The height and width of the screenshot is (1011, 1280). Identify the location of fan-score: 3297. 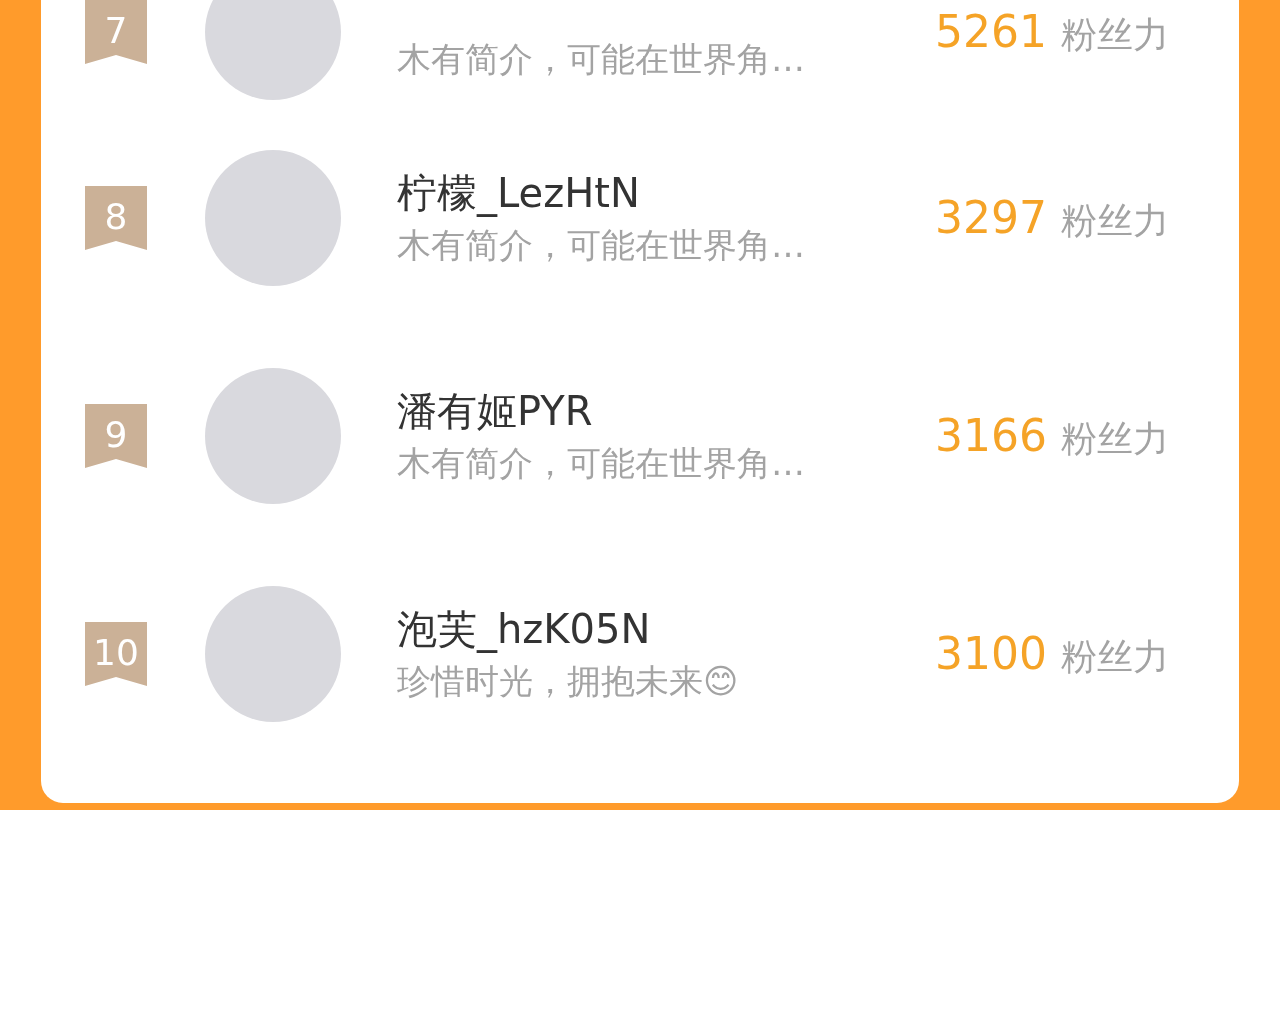
(991, 218).